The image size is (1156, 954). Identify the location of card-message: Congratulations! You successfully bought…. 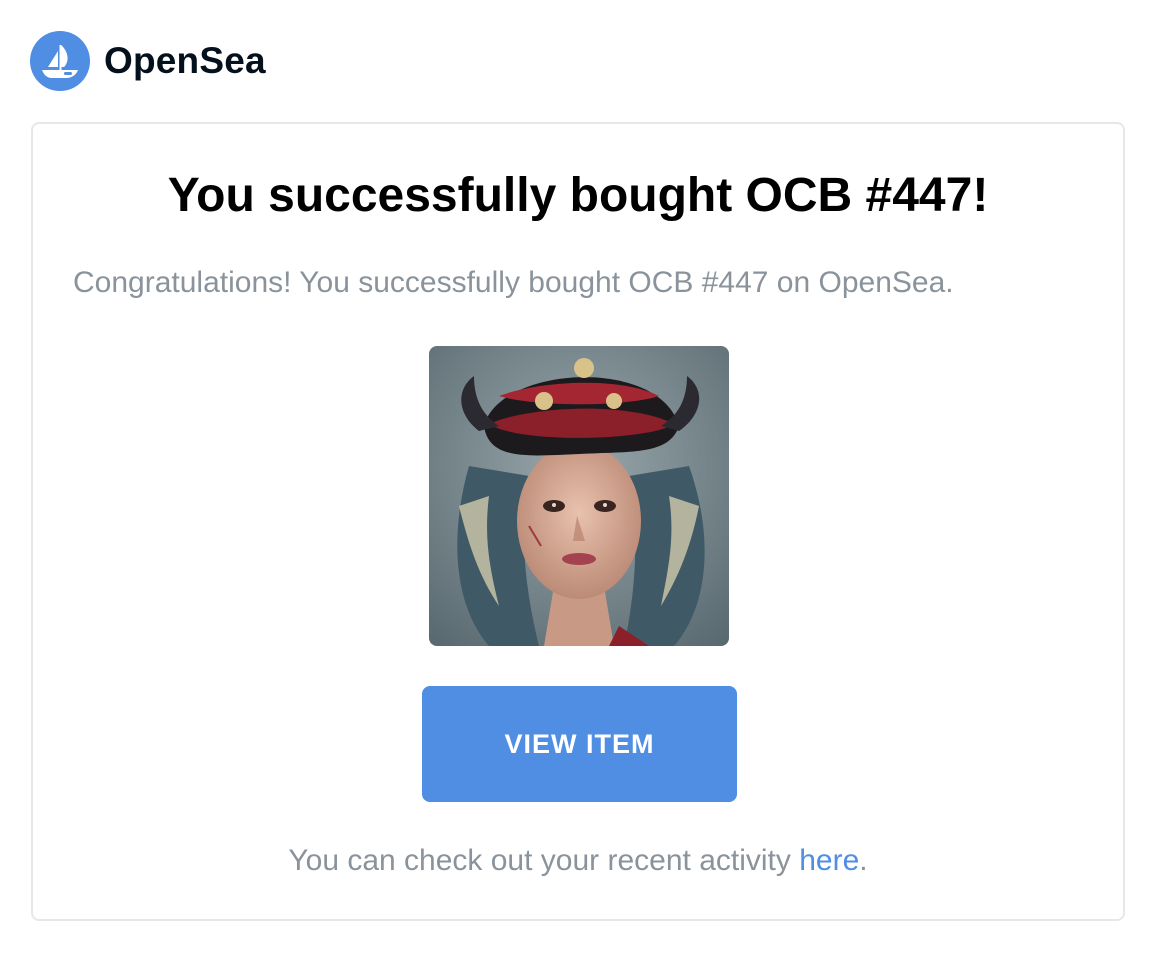
(513, 282).